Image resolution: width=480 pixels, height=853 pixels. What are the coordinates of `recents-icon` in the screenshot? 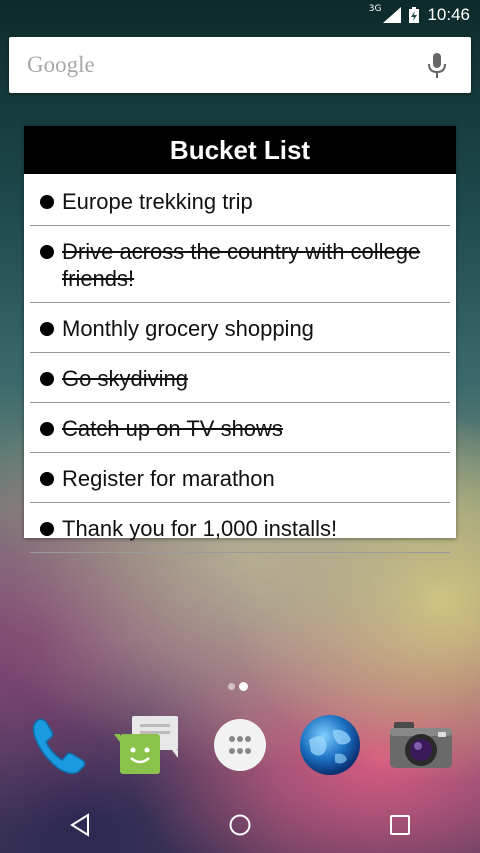 It's located at (400, 824).